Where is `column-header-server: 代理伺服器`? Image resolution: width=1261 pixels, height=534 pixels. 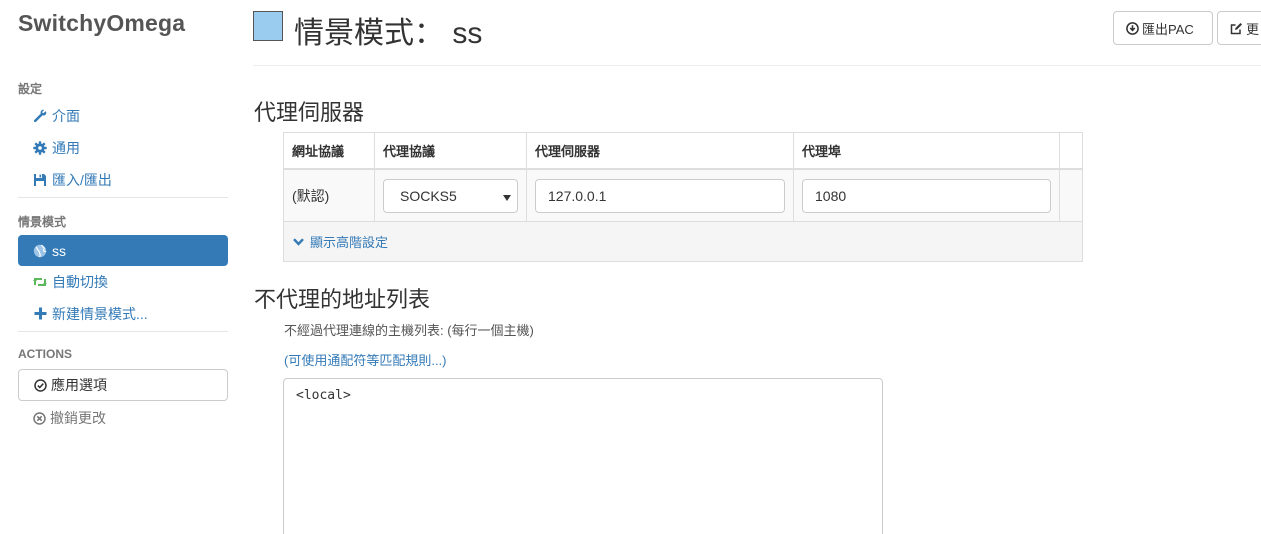
column-header-server: 代理伺服器 is located at coordinates (660, 150).